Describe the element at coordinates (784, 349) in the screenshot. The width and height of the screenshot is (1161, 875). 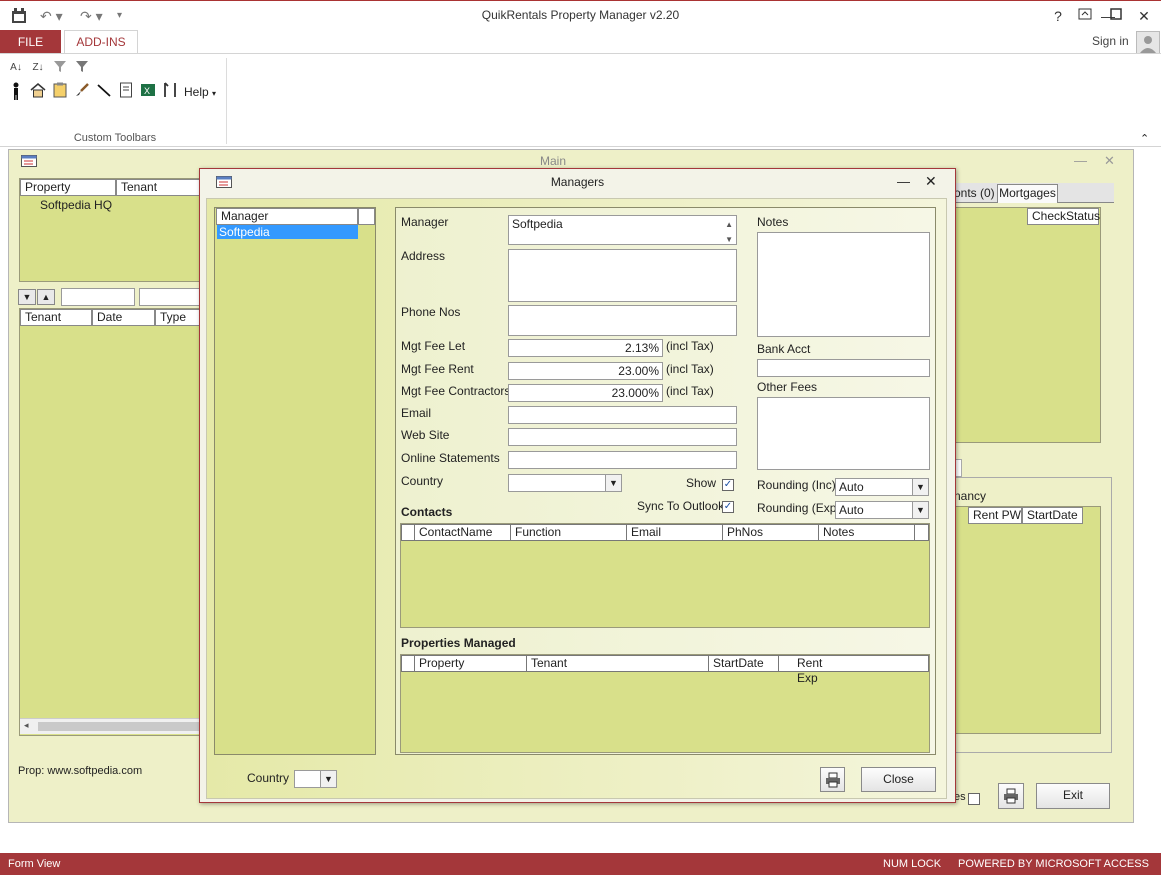
I see `bank-acct-label: Bank Acct` at that location.